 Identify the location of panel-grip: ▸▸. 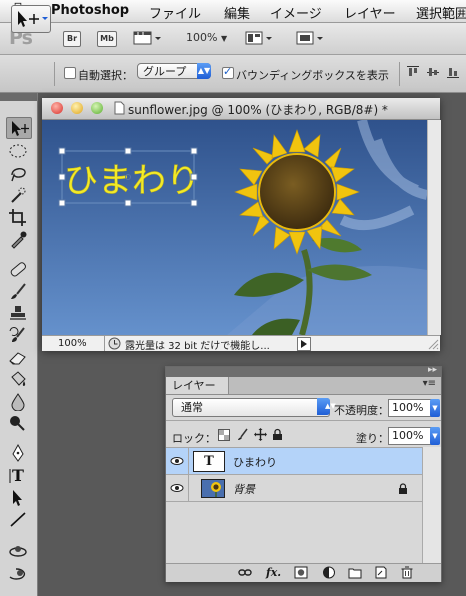
(303, 371).